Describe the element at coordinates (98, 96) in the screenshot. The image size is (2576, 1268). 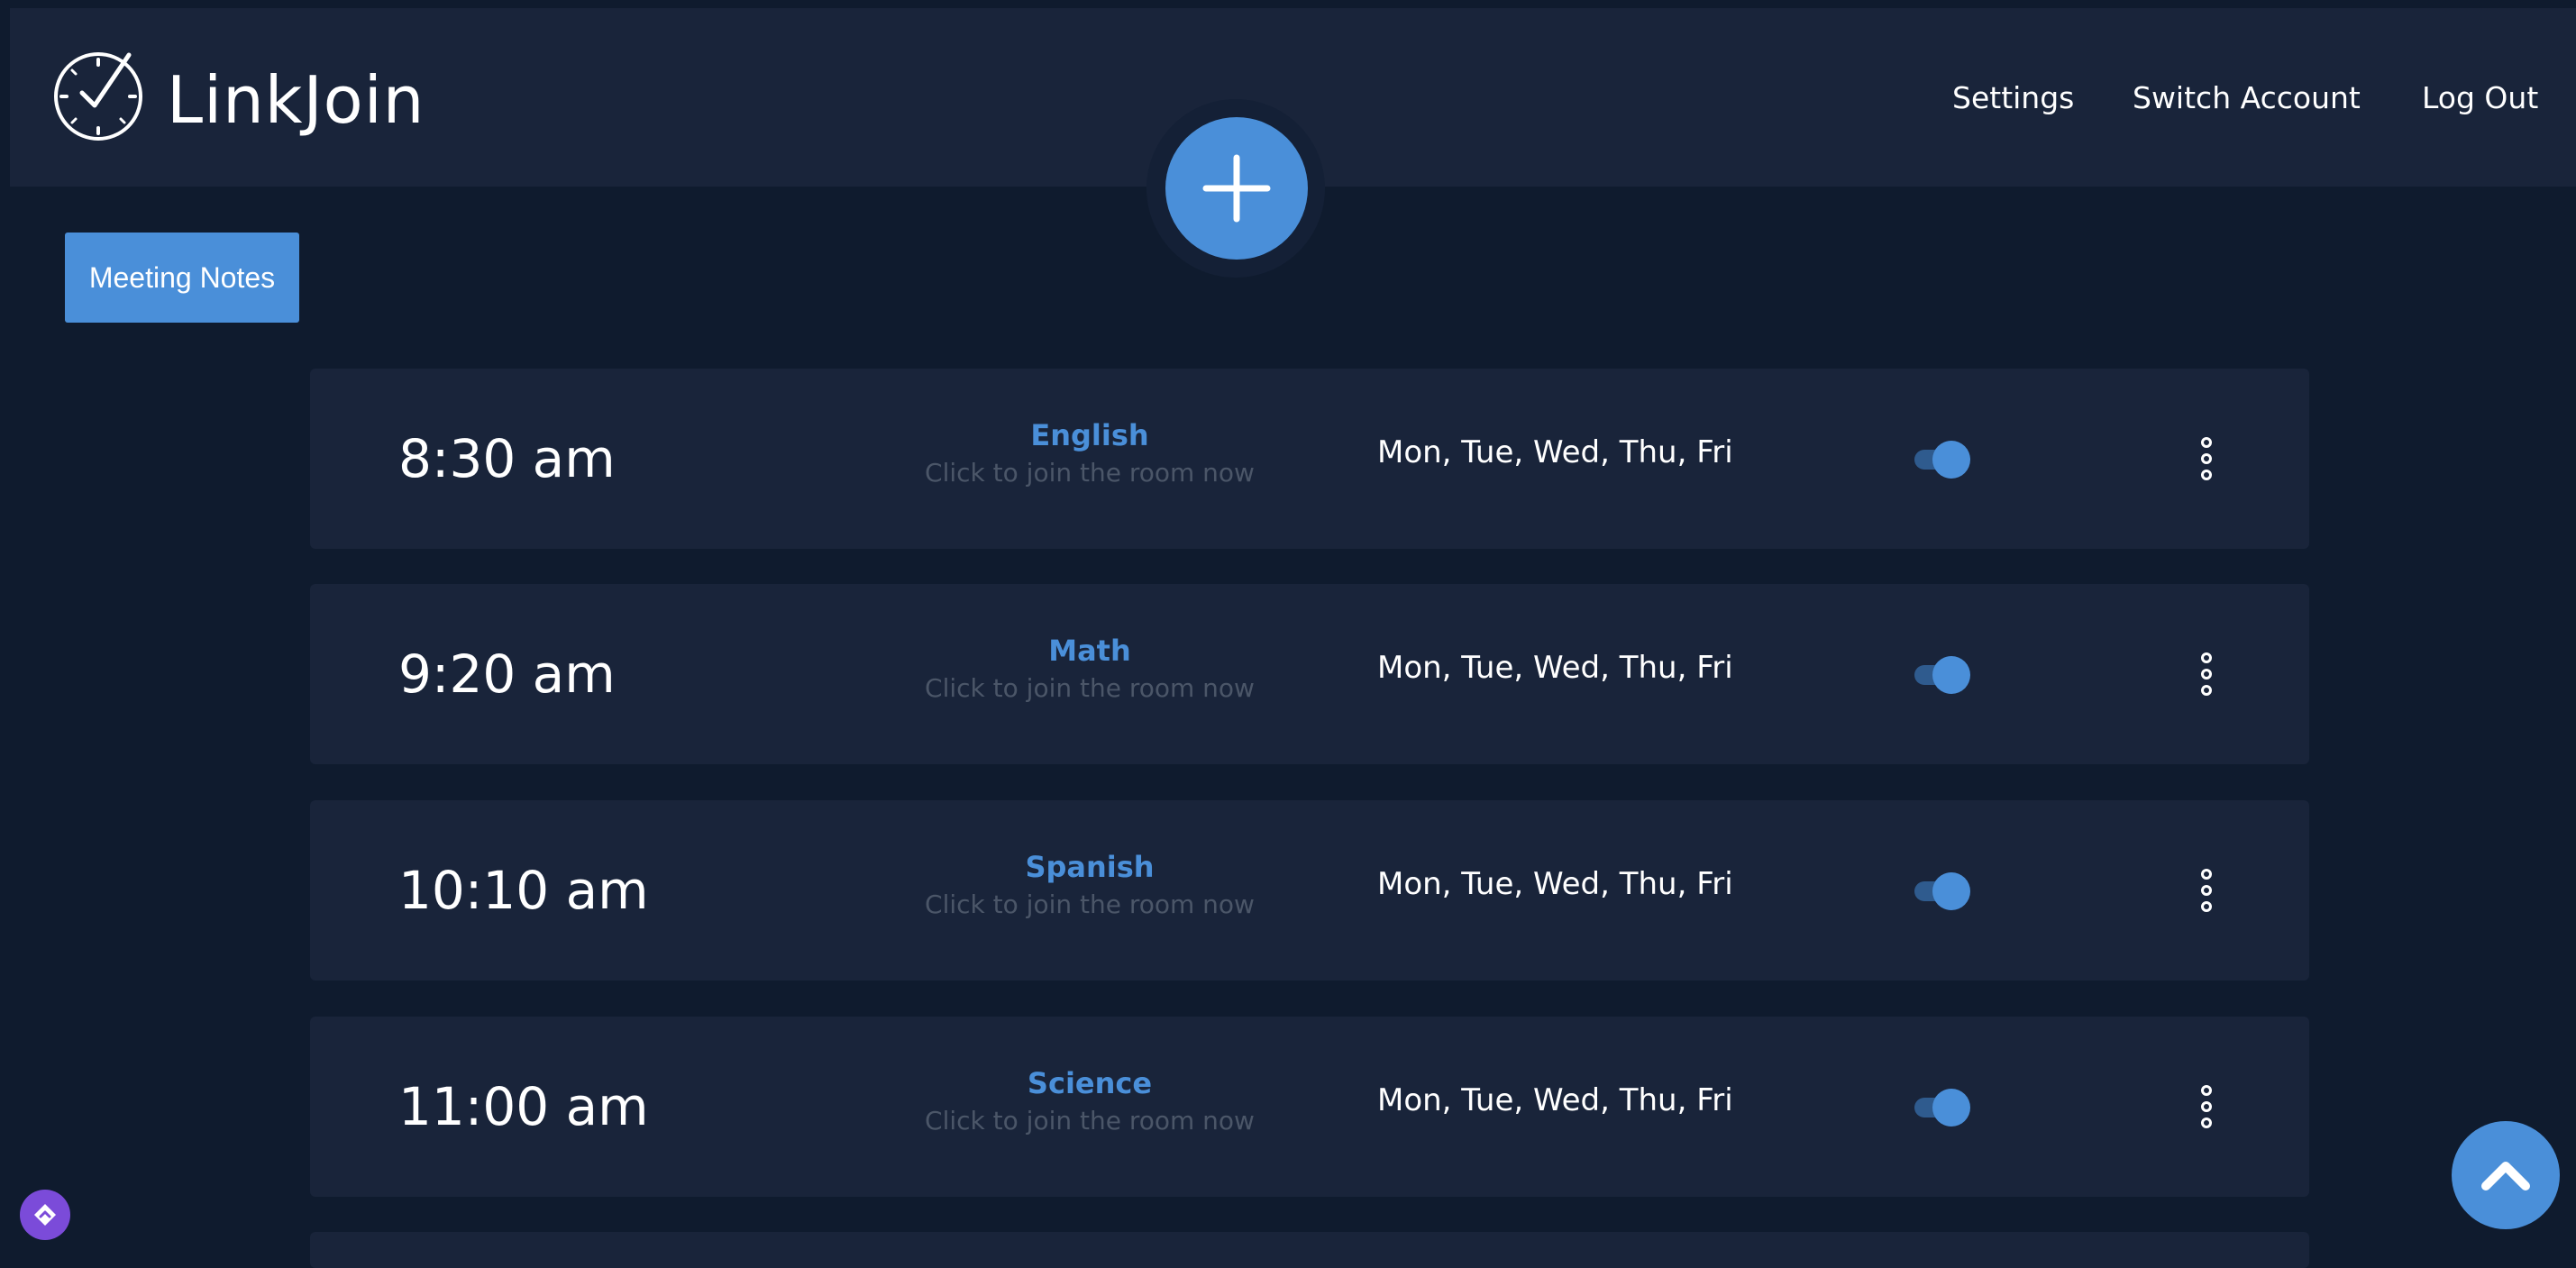
I see `clock-check-icon` at that location.